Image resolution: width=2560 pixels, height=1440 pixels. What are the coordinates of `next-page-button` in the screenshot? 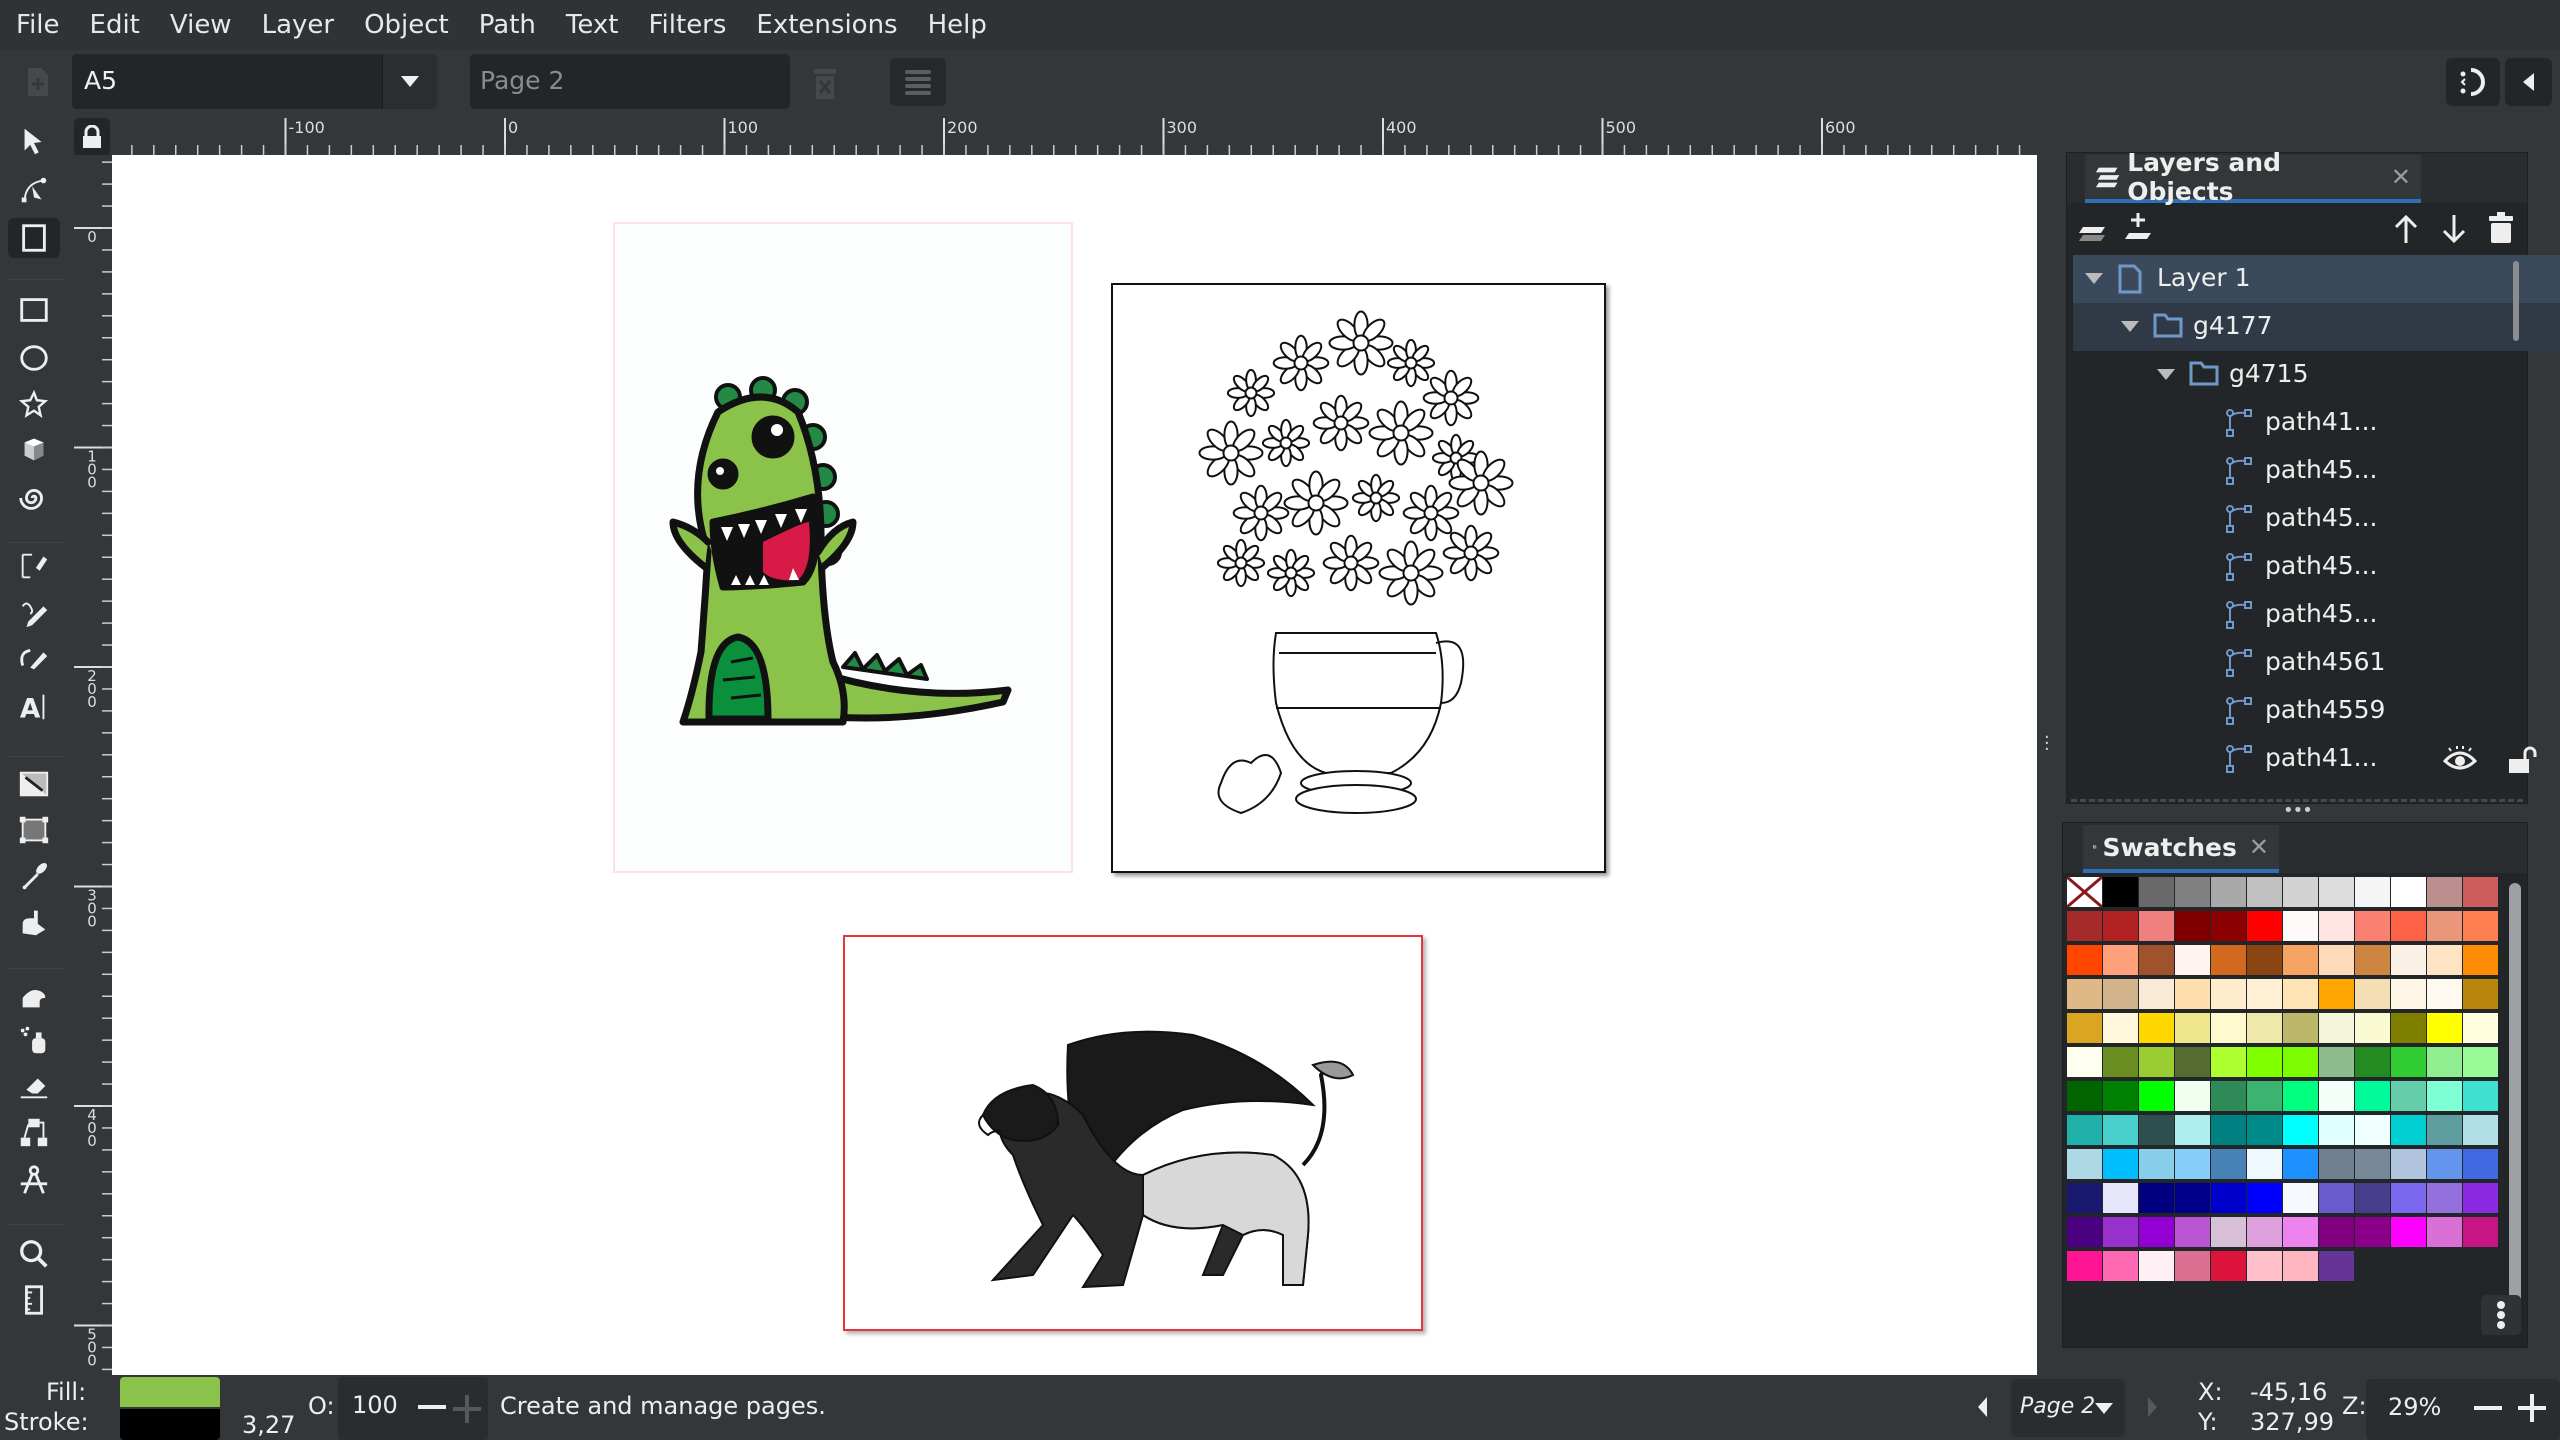 It's located at (2152, 1407).